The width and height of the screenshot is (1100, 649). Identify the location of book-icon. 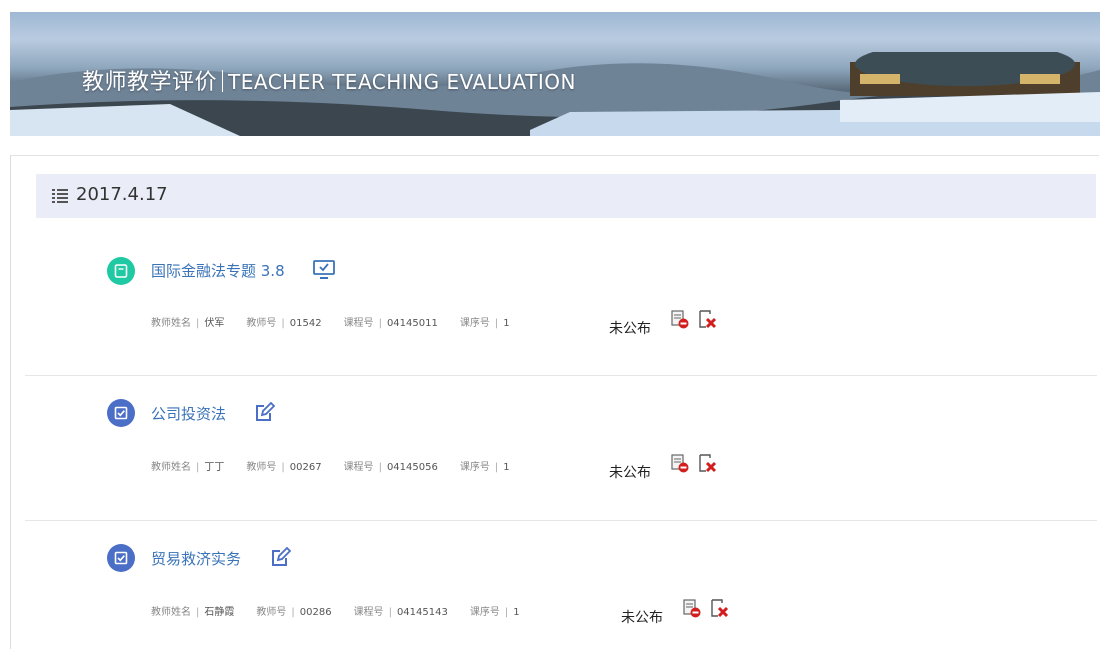
(121, 271).